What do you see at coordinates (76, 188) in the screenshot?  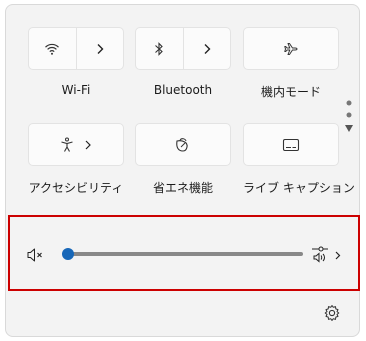 I see `accessibility-label: アクセシビリティ` at bounding box center [76, 188].